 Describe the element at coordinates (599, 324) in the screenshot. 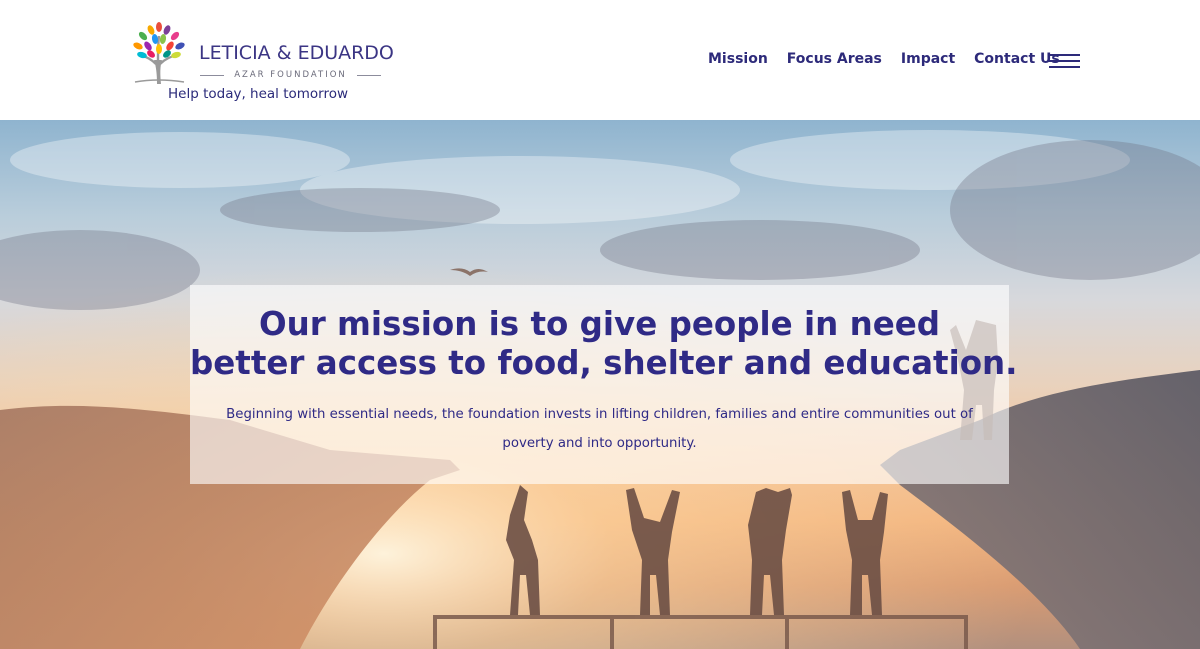

I see `mission-heading-line-1: Our mission is to give people in need` at that location.